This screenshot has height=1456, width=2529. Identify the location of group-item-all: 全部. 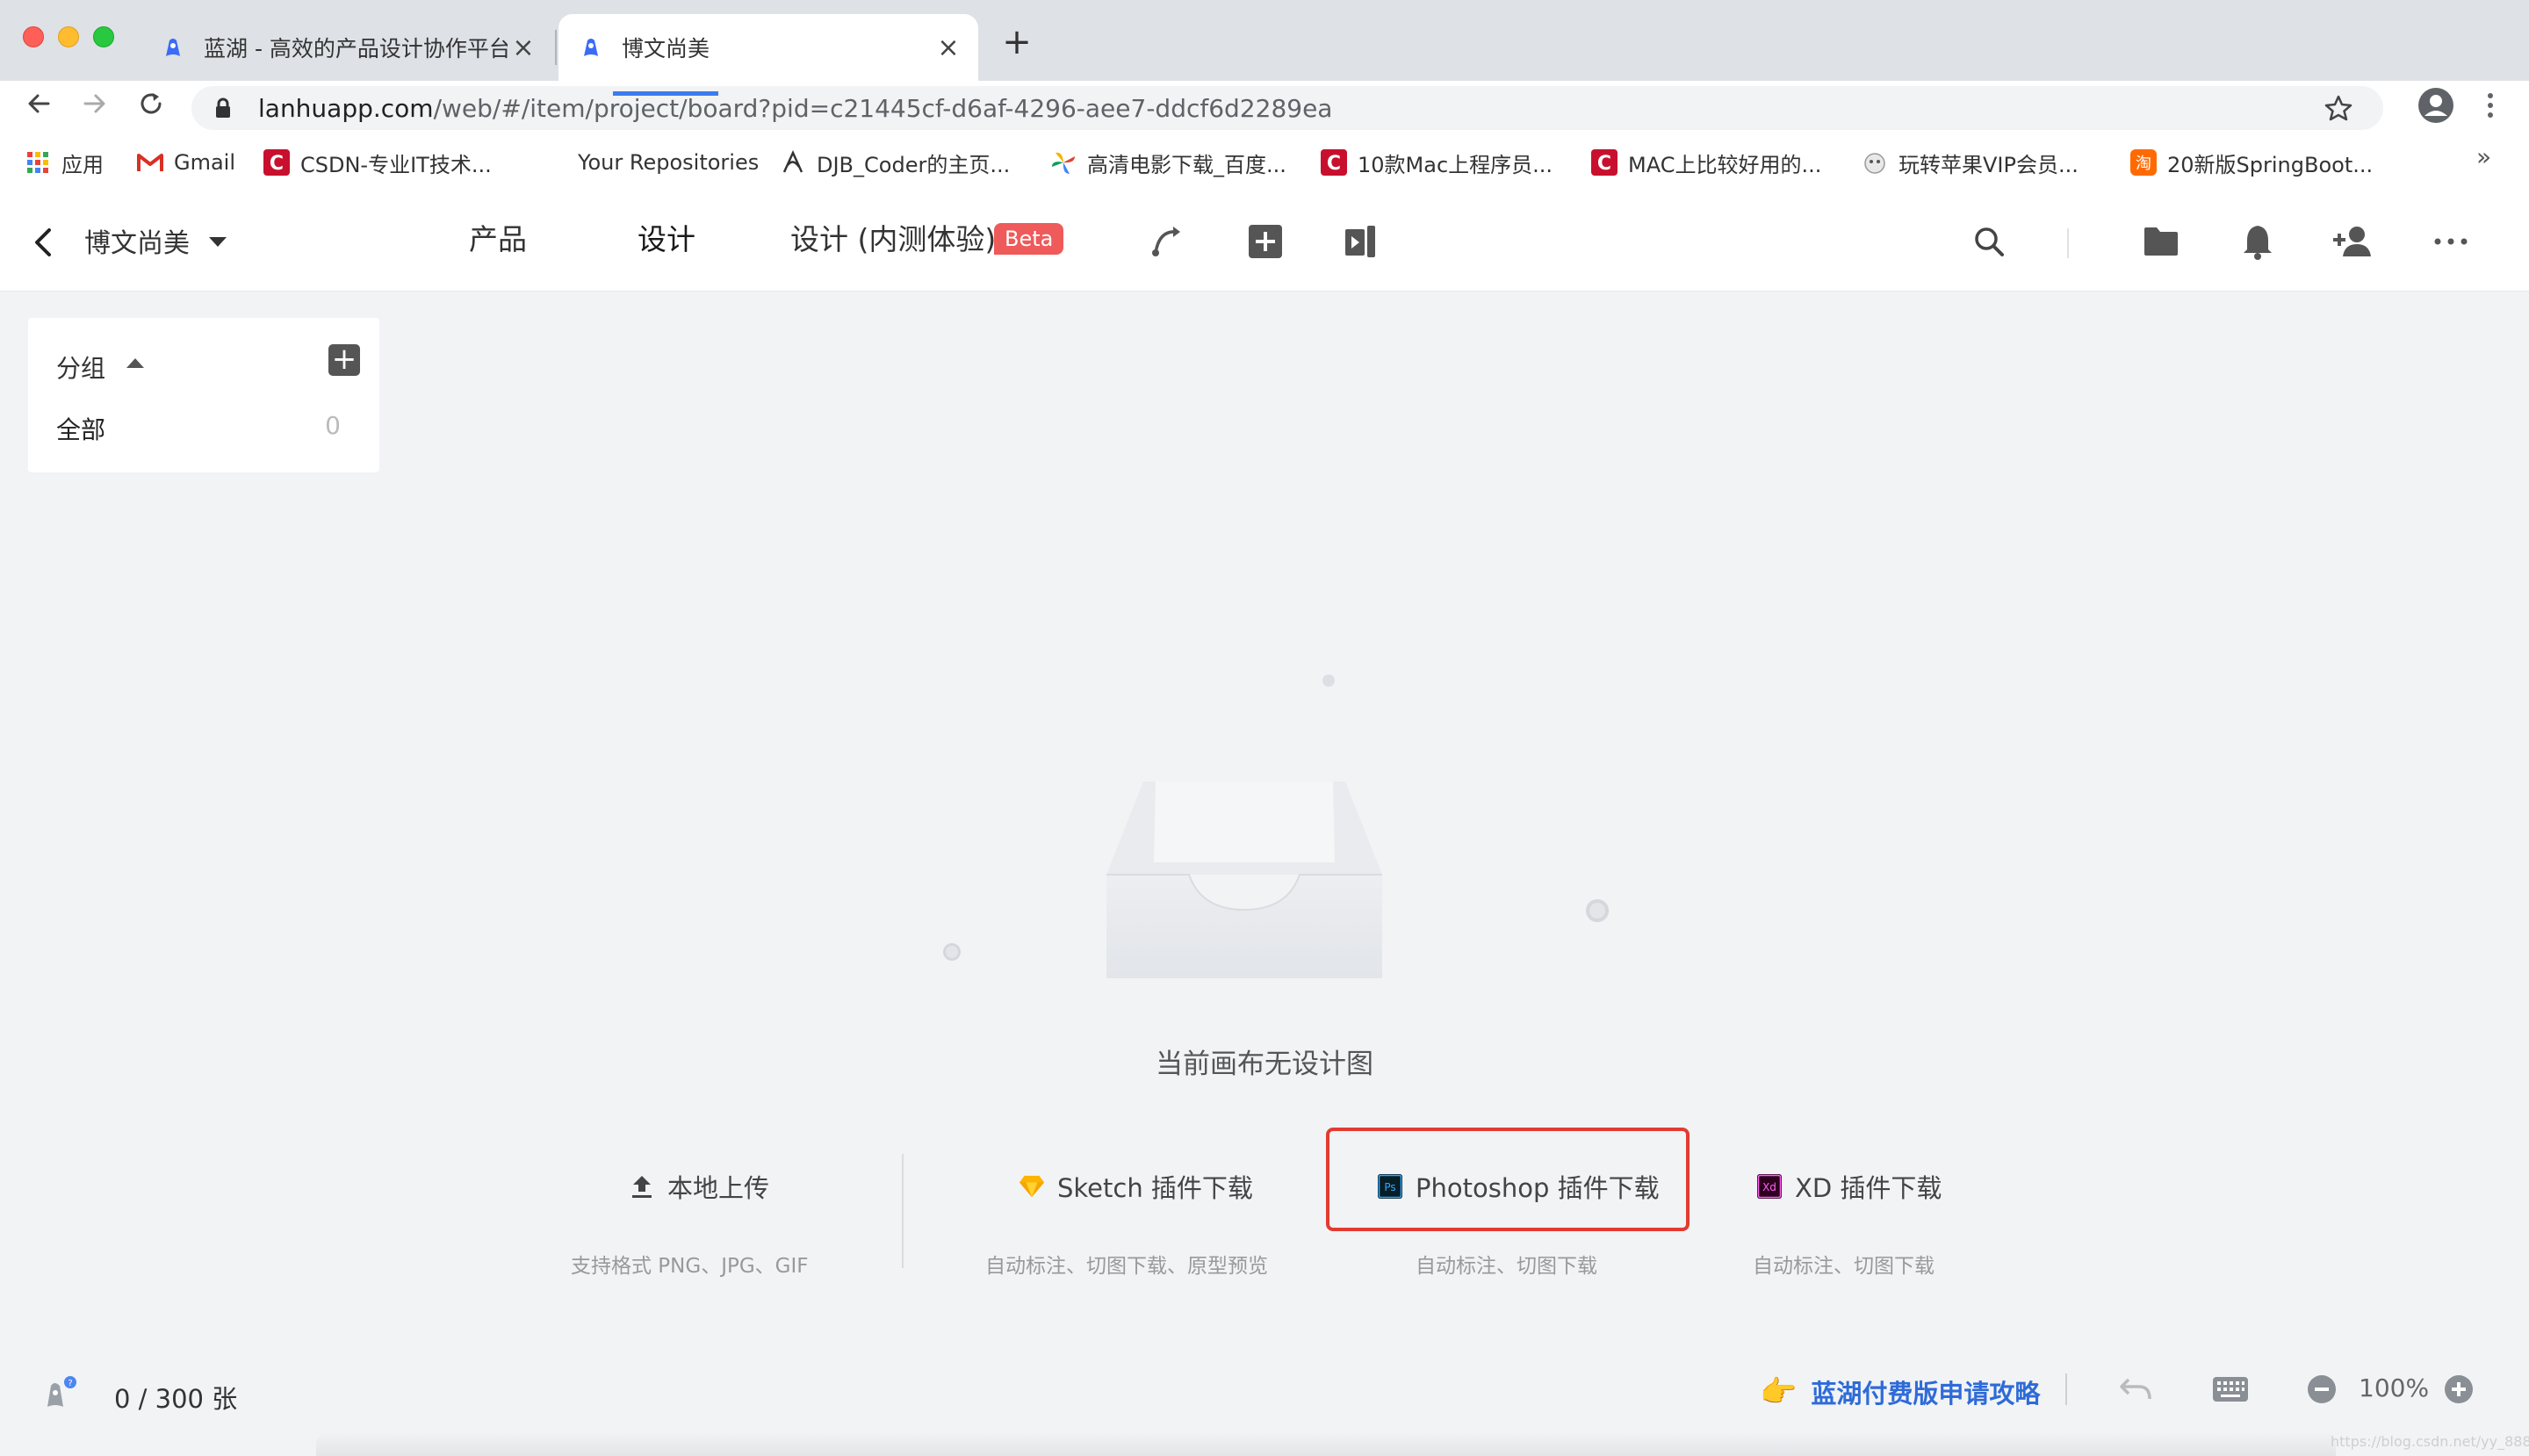
(81, 428).